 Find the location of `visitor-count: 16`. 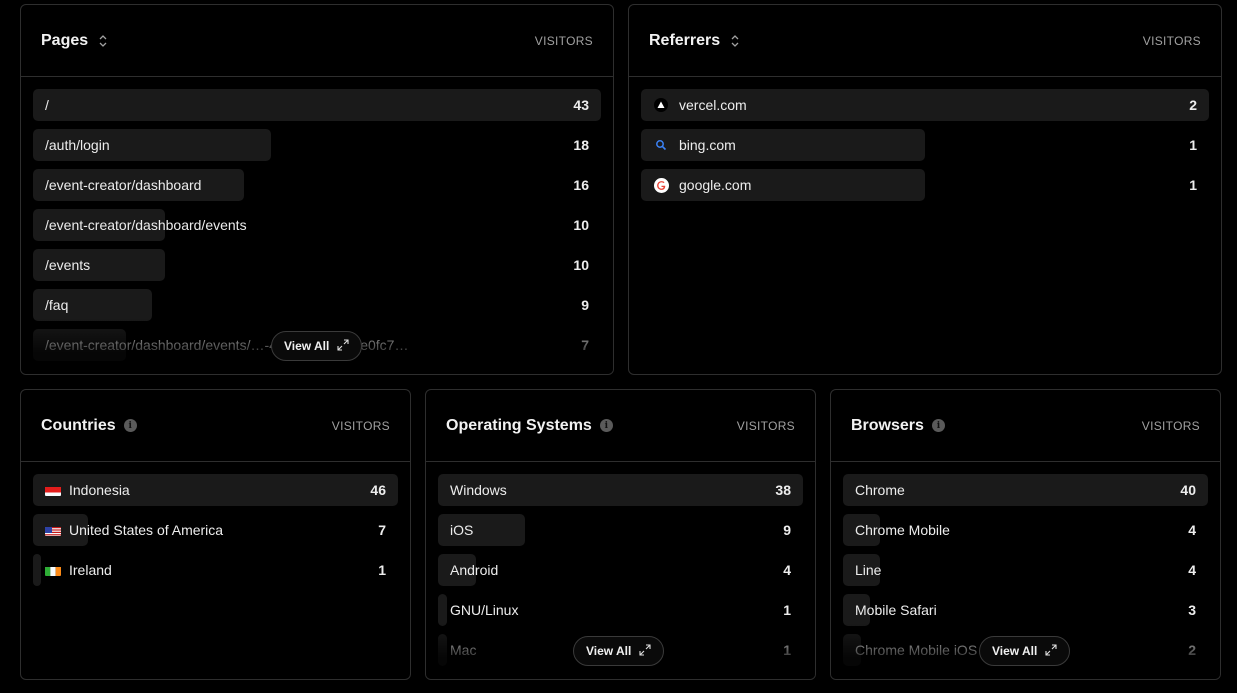

visitor-count: 16 is located at coordinates (581, 185).